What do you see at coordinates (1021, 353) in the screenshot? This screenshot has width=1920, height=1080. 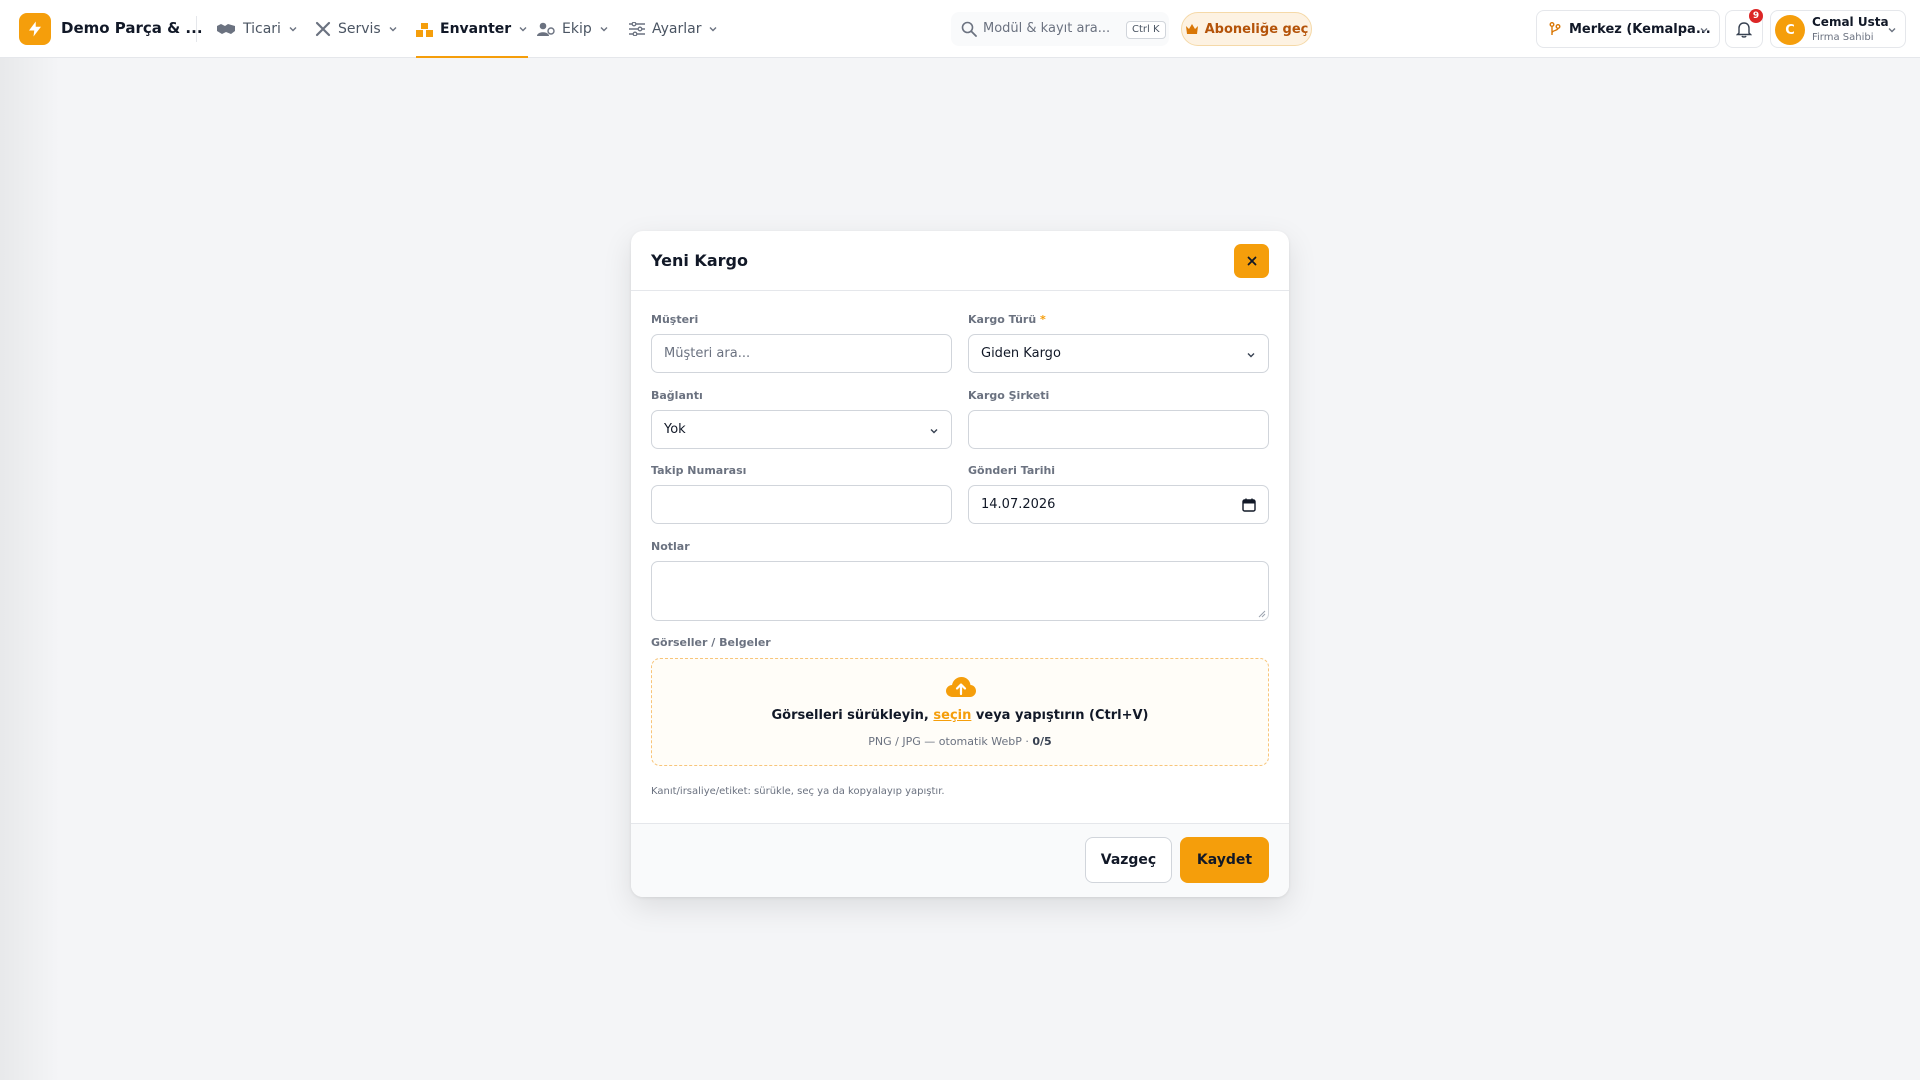 I see `cargo-type-value: Giden Kargo` at bounding box center [1021, 353].